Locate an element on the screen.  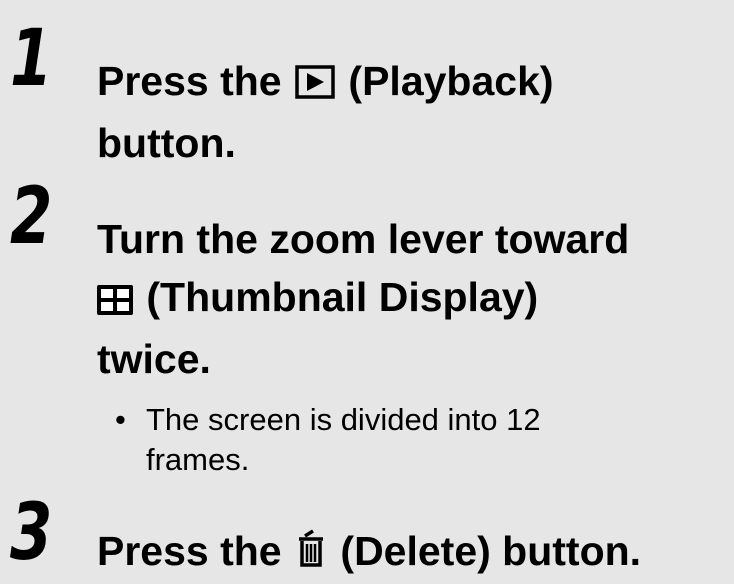
step-3-text-before-icon: Press the is located at coordinates (189, 551).